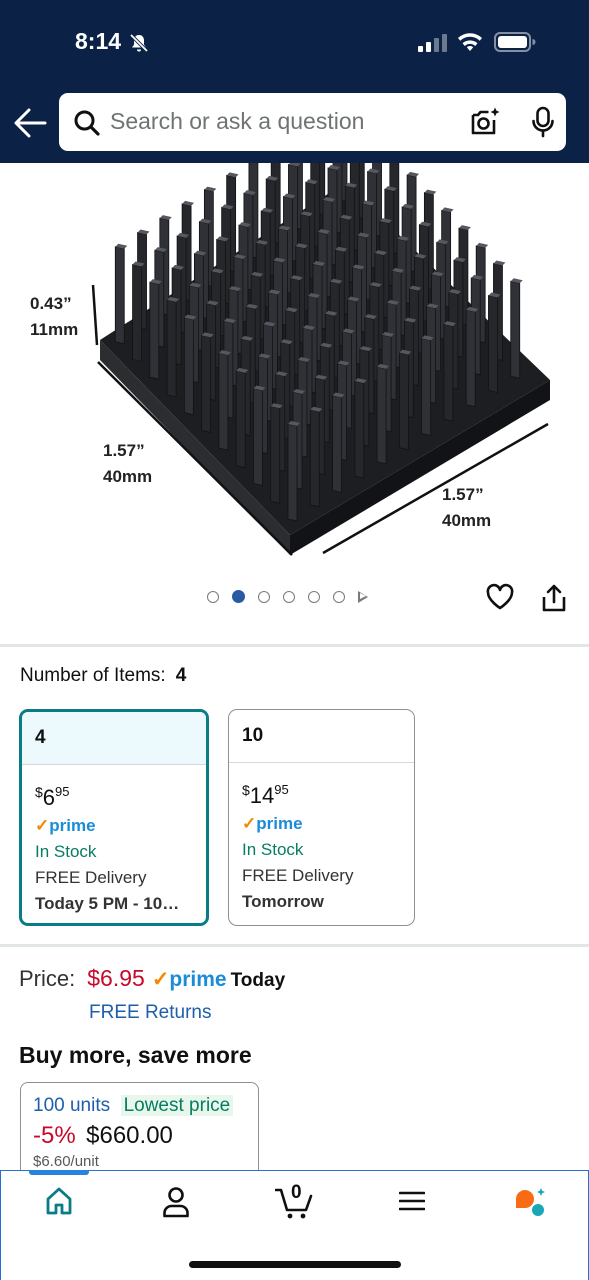  What do you see at coordinates (66, 1161) in the screenshot?
I see `tier-unit-price: $6.60/unit` at bounding box center [66, 1161].